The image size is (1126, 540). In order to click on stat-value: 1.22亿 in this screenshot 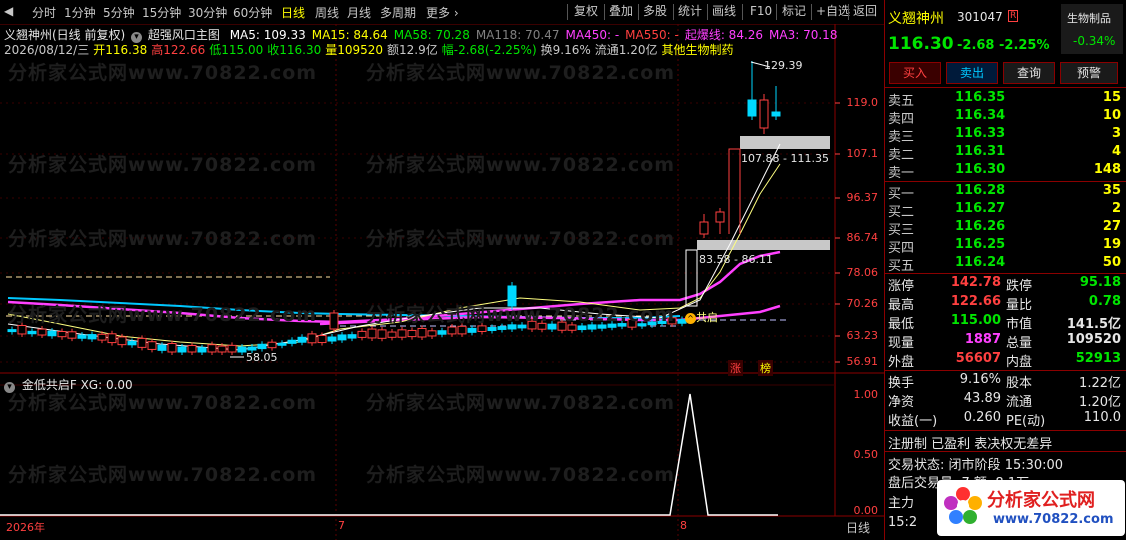, I will do `click(1100, 383)`.